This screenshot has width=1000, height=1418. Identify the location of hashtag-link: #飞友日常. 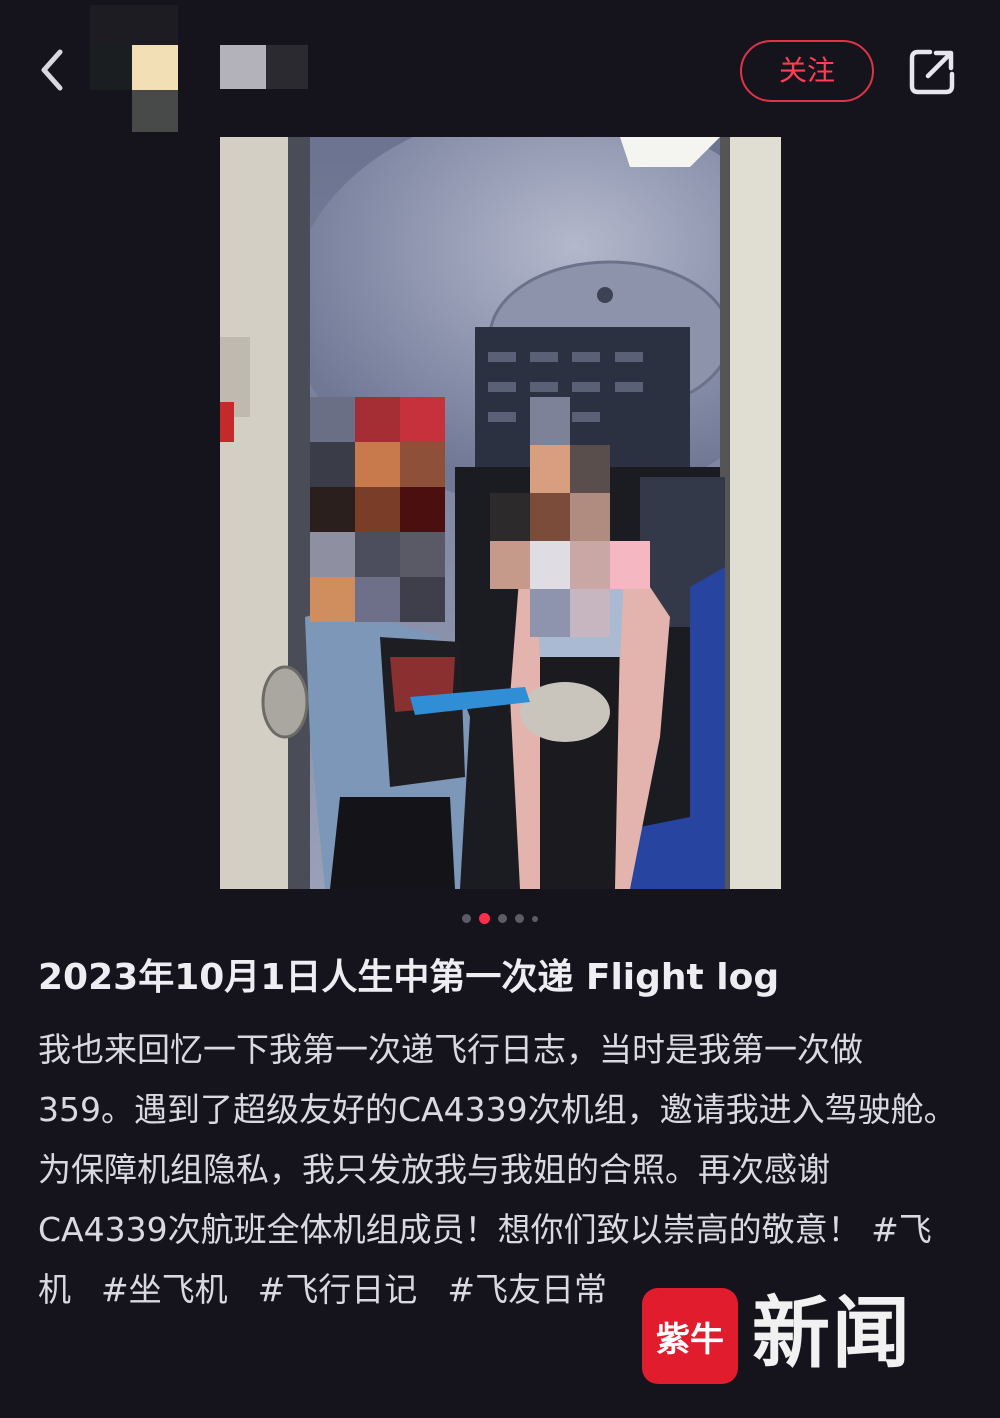
(527, 1289).